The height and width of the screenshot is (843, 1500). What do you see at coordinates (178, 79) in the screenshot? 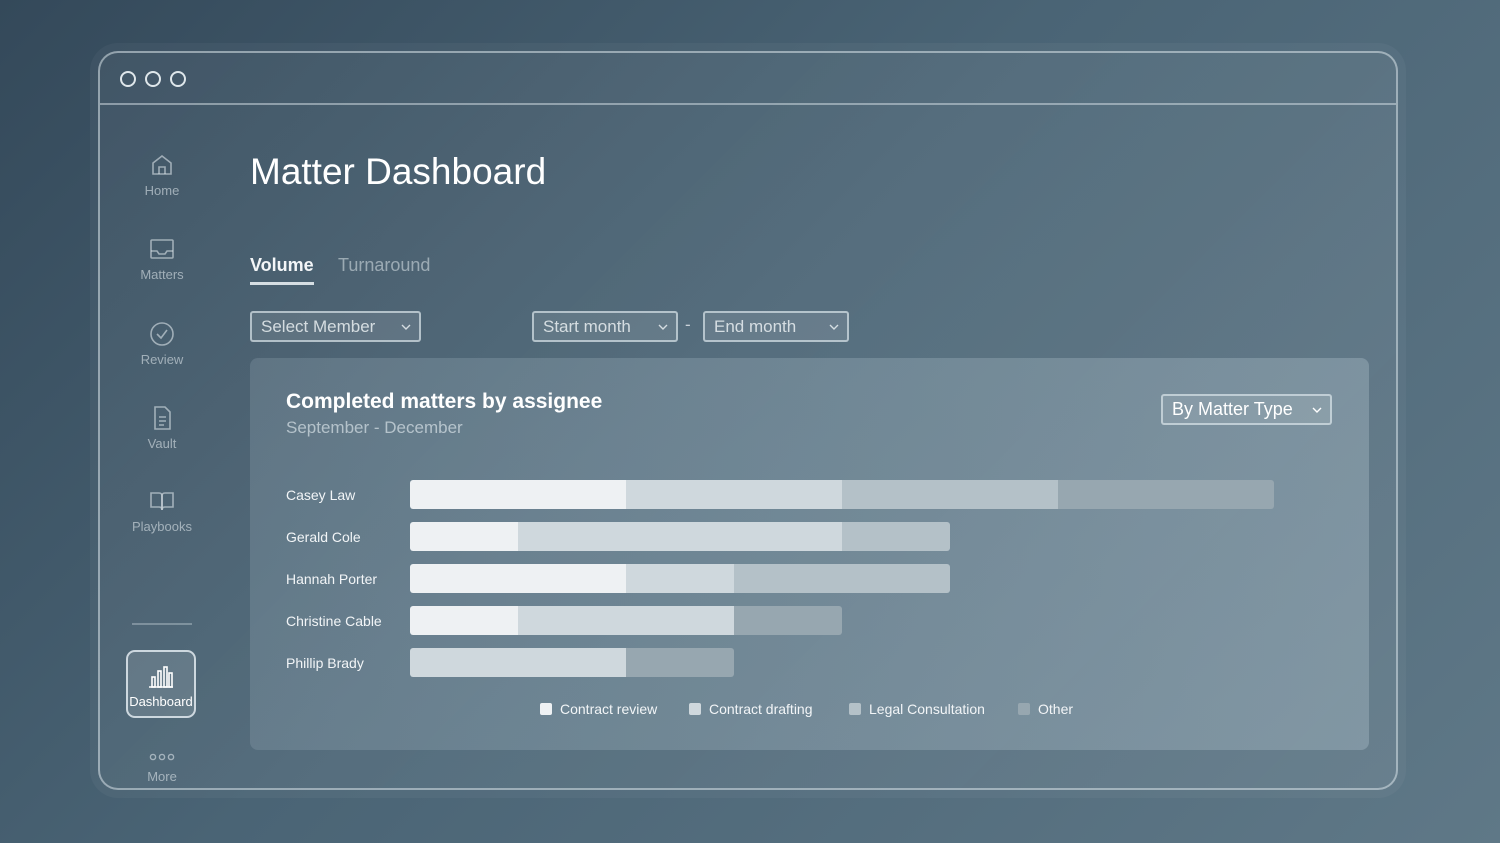
I see `window-maximize-icon` at bounding box center [178, 79].